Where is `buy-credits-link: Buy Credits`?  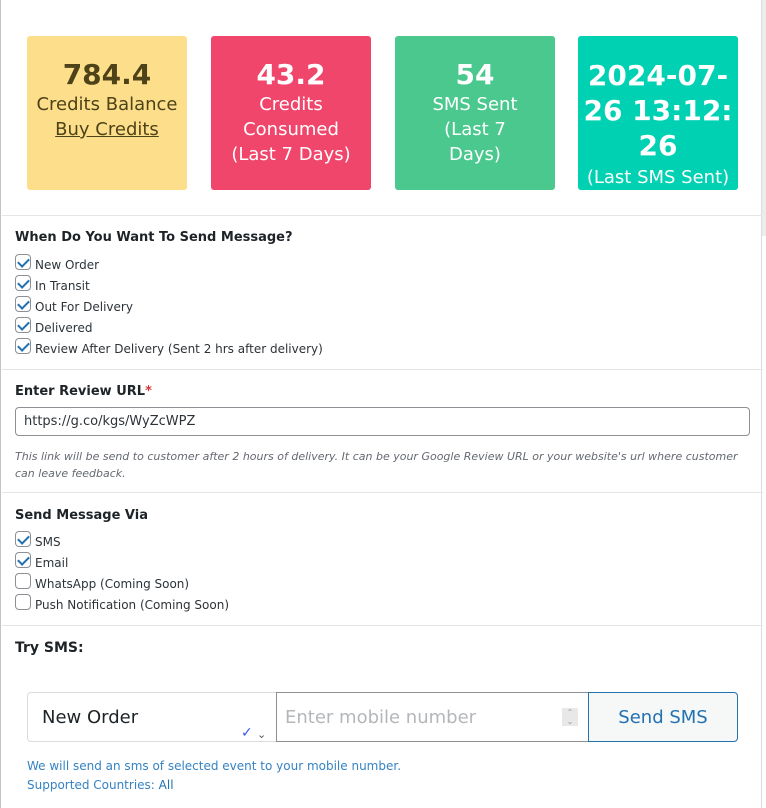 buy-credits-link: Buy Credits is located at coordinates (107, 129).